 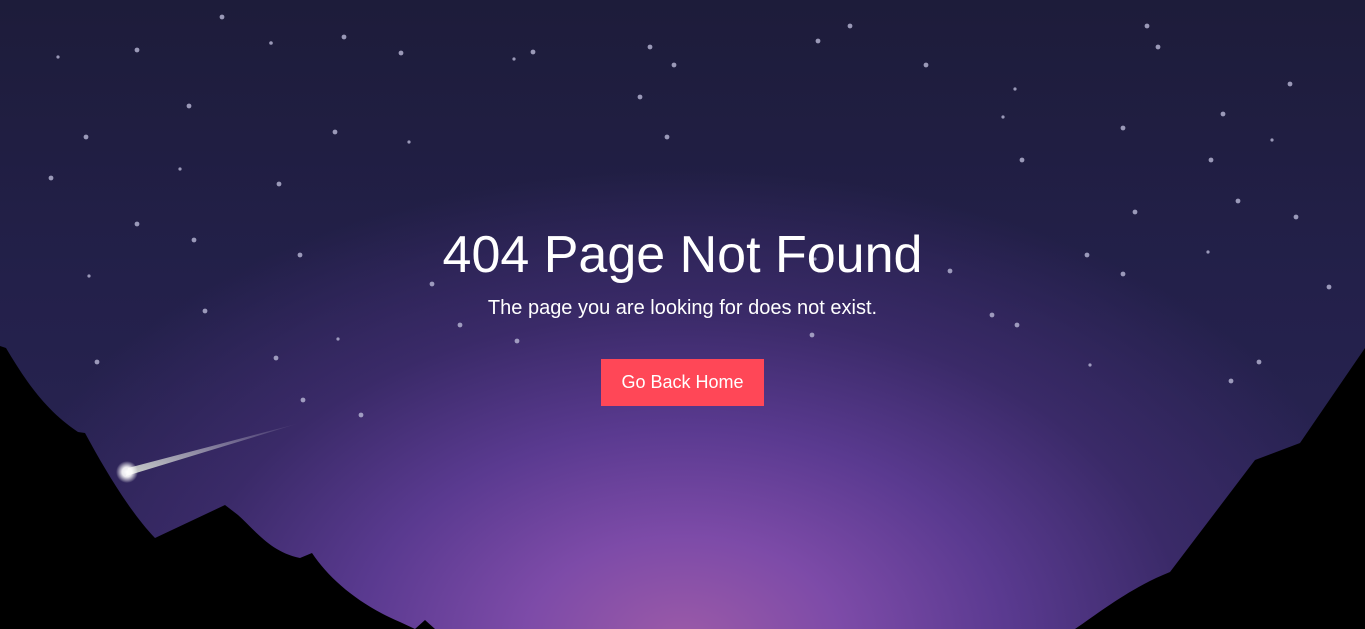 What do you see at coordinates (682, 382) in the screenshot?
I see `go-back-home-button: Go Back Home` at bounding box center [682, 382].